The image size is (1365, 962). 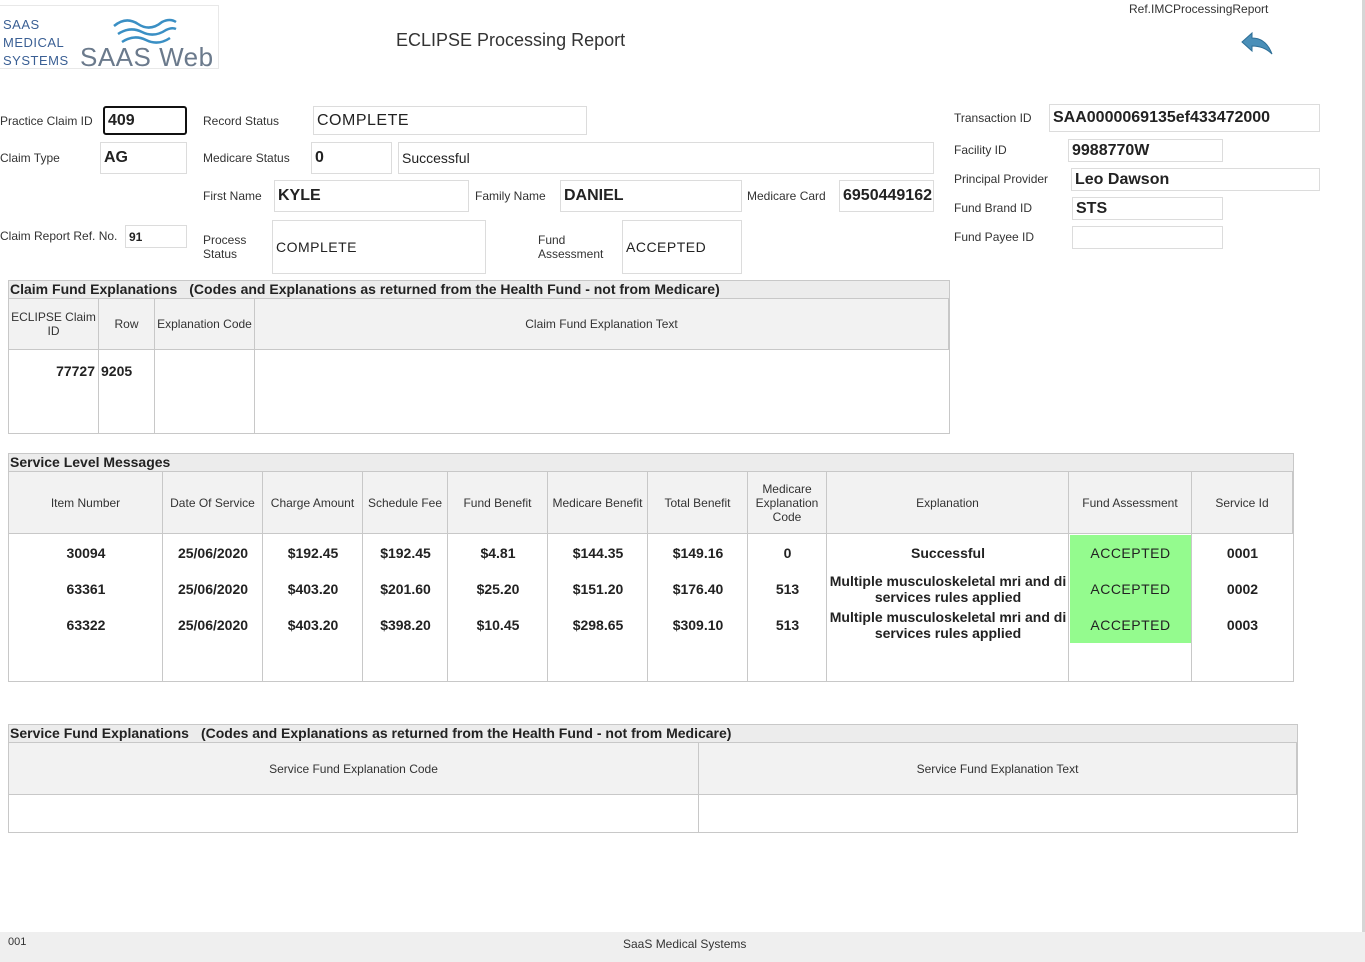 What do you see at coordinates (405, 503) in the screenshot?
I see `header-schedule-fee: Schedule Fee` at bounding box center [405, 503].